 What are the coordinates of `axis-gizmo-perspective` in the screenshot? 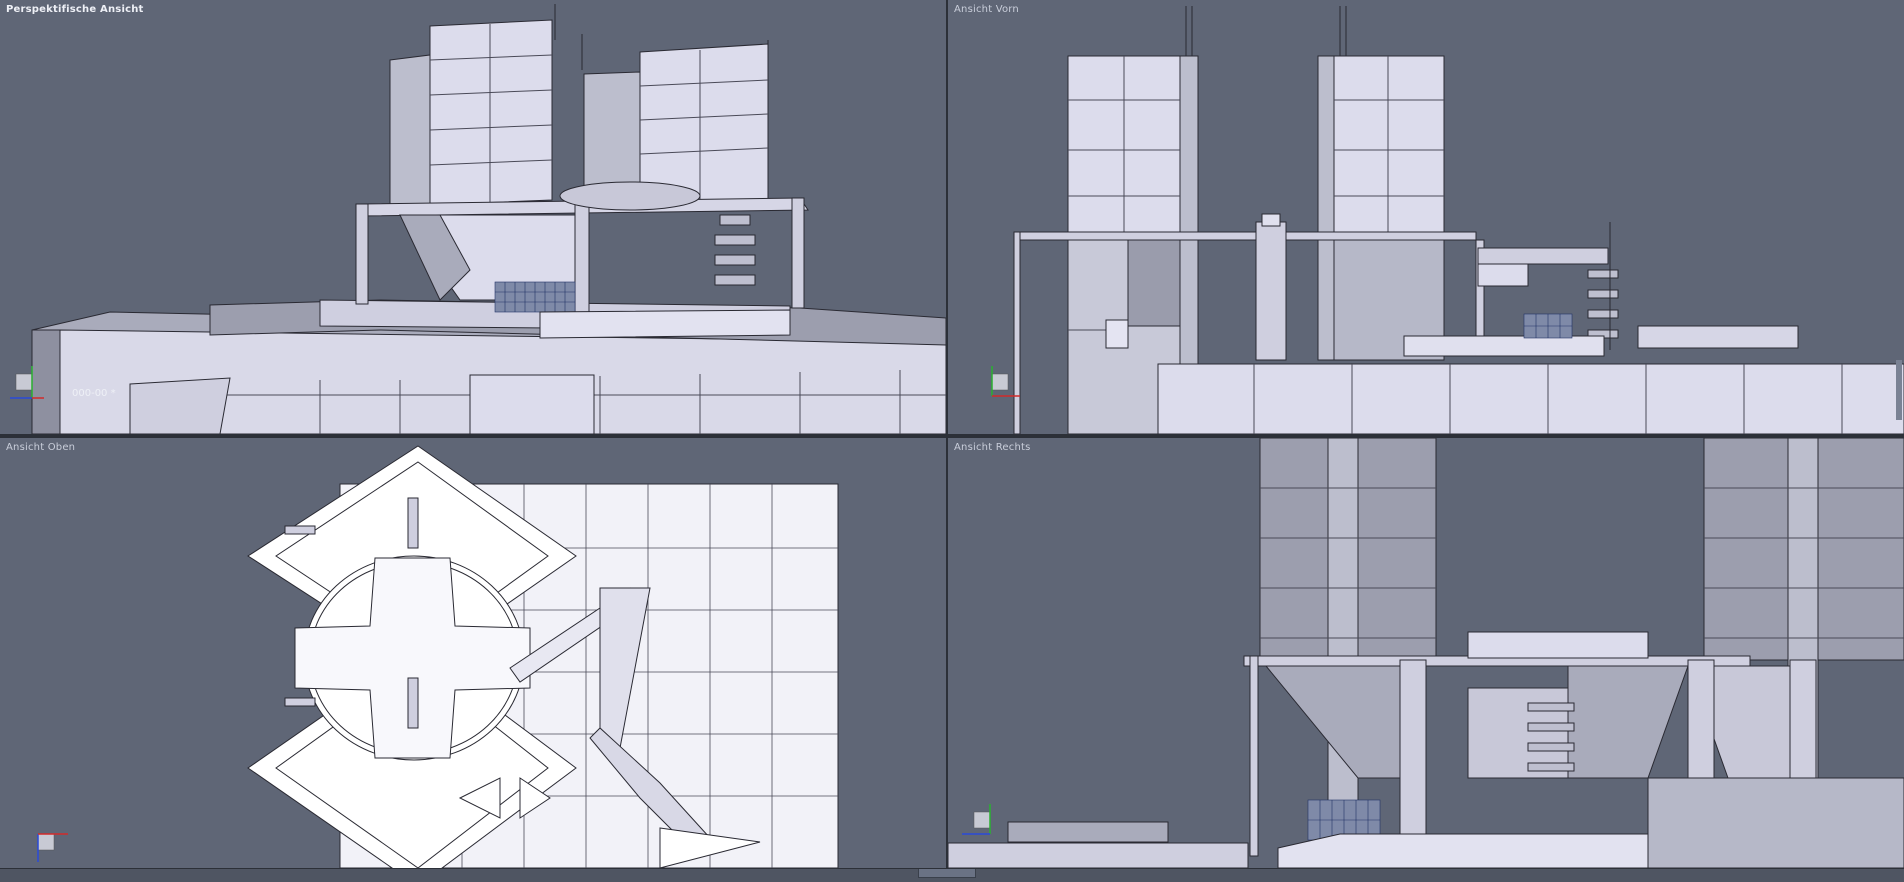 It's located at (27, 385).